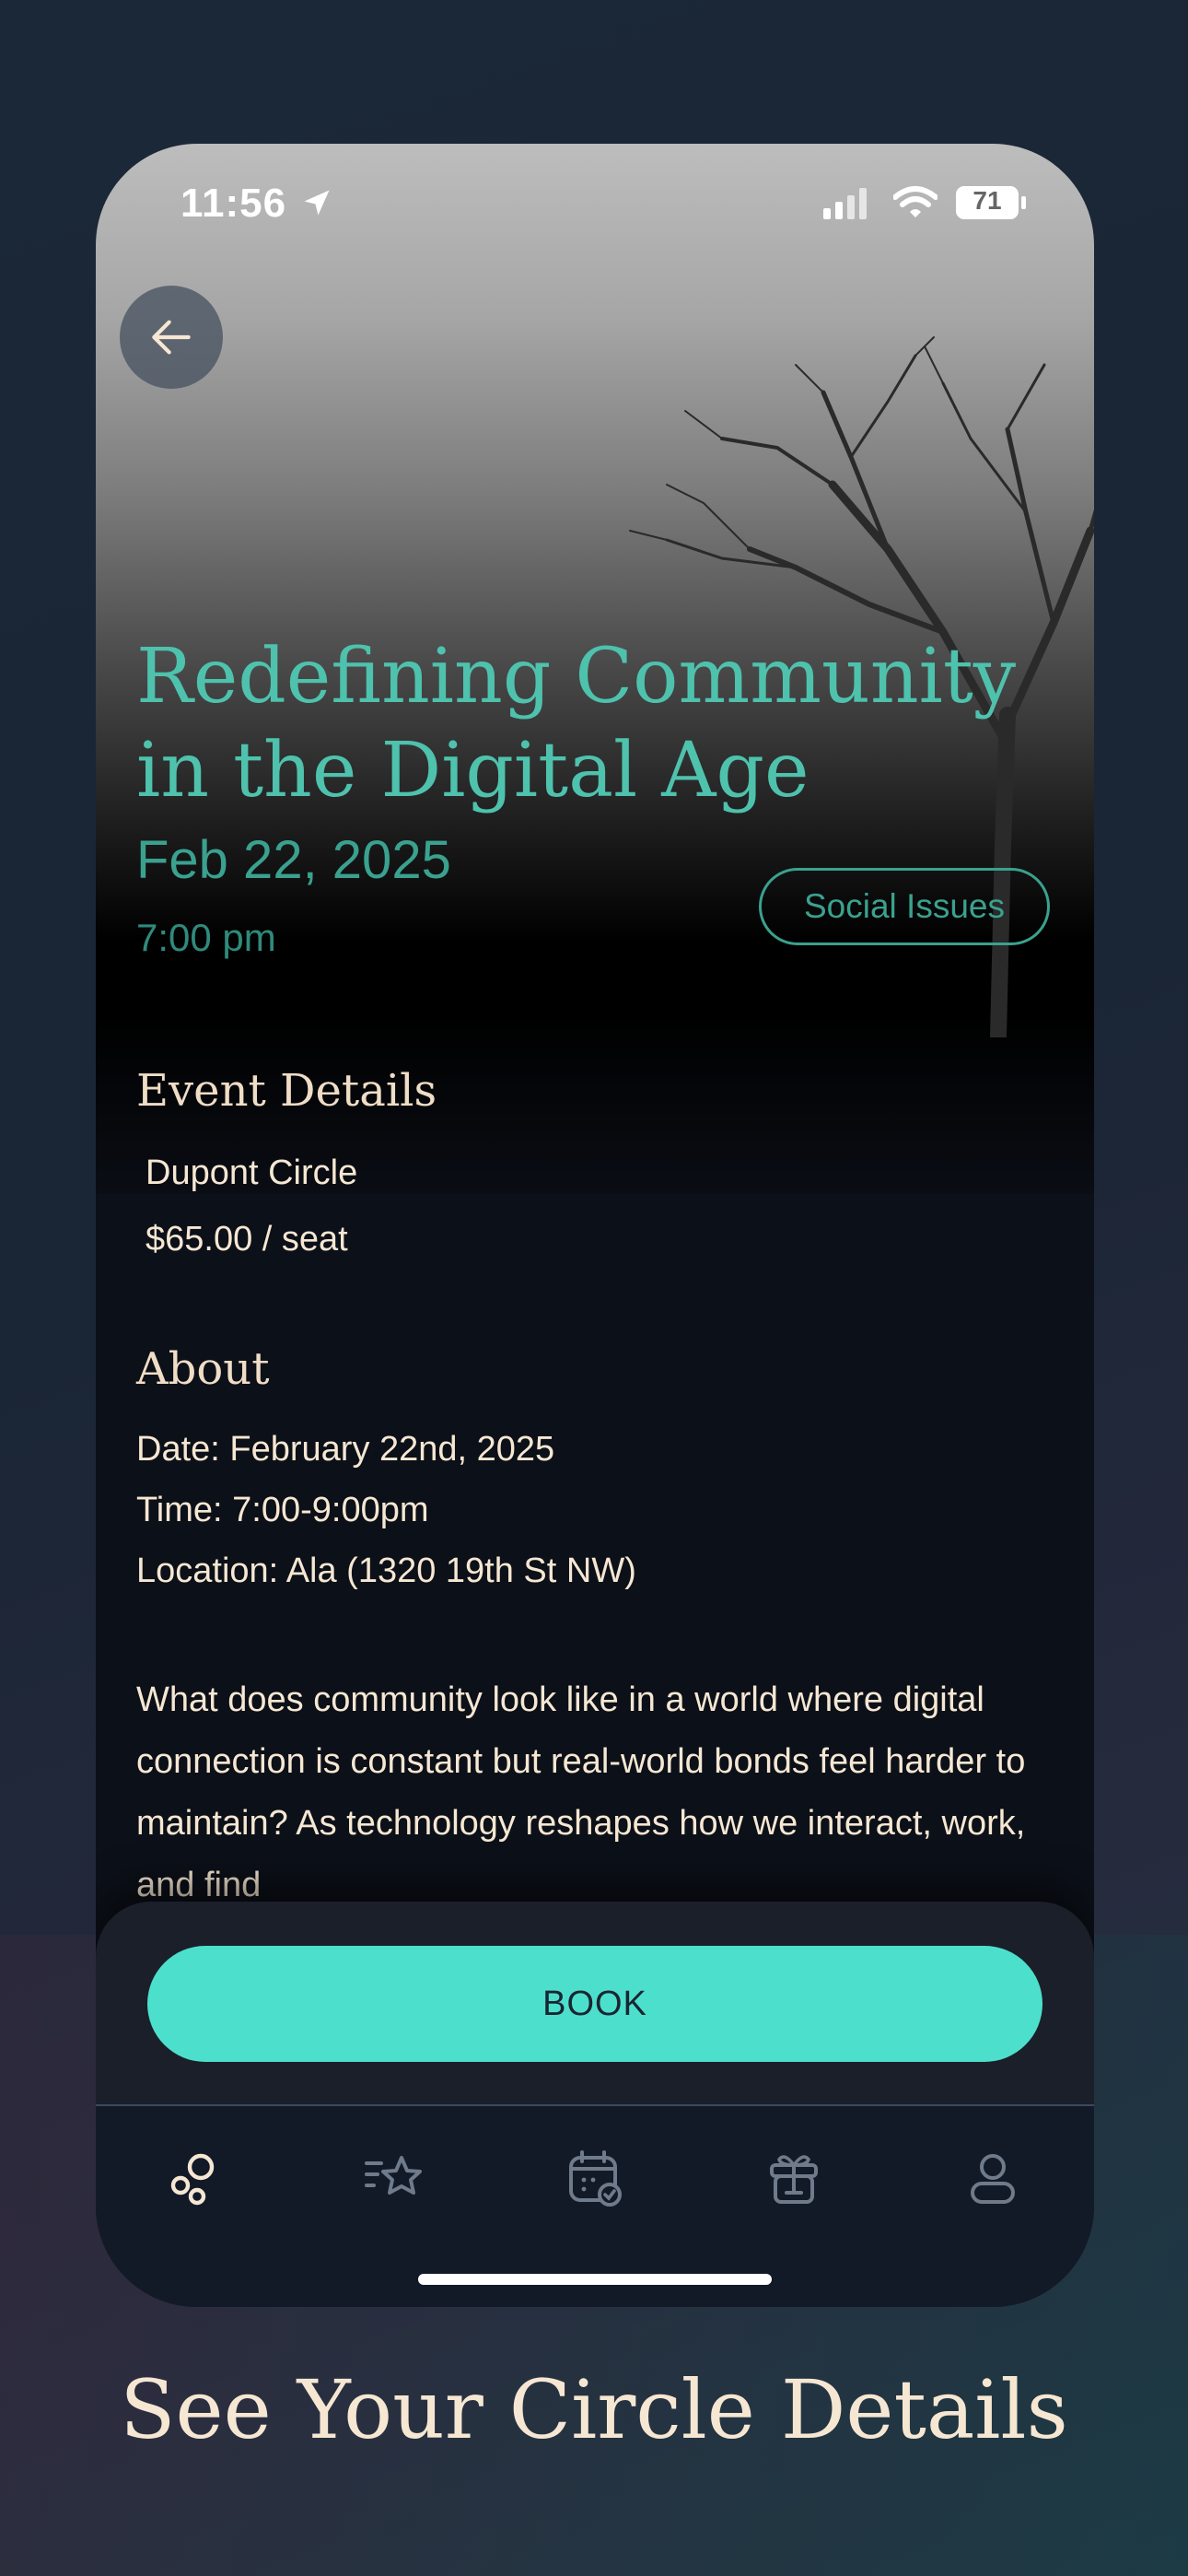 This screenshot has height=2576, width=1188. I want to click on event-time: 7:00 pm, so click(206, 937).